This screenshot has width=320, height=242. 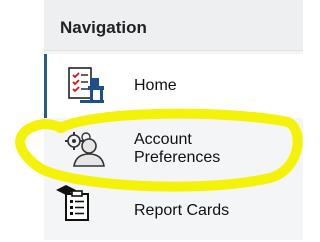 What do you see at coordinates (155, 85) in the screenshot?
I see `nav-item-home-label: Home` at bounding box center [155, 85].